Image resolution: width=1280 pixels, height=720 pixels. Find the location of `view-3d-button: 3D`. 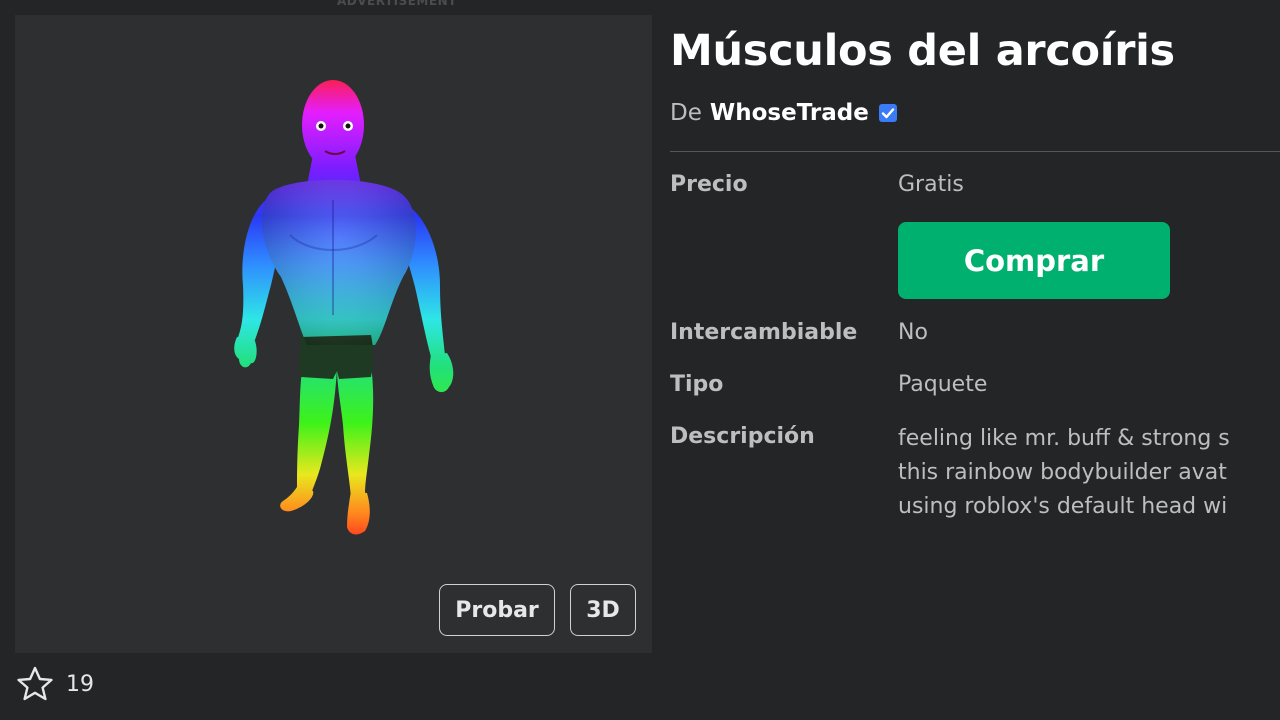

view-3d-button: 3D is located at coordinates (603, 610).